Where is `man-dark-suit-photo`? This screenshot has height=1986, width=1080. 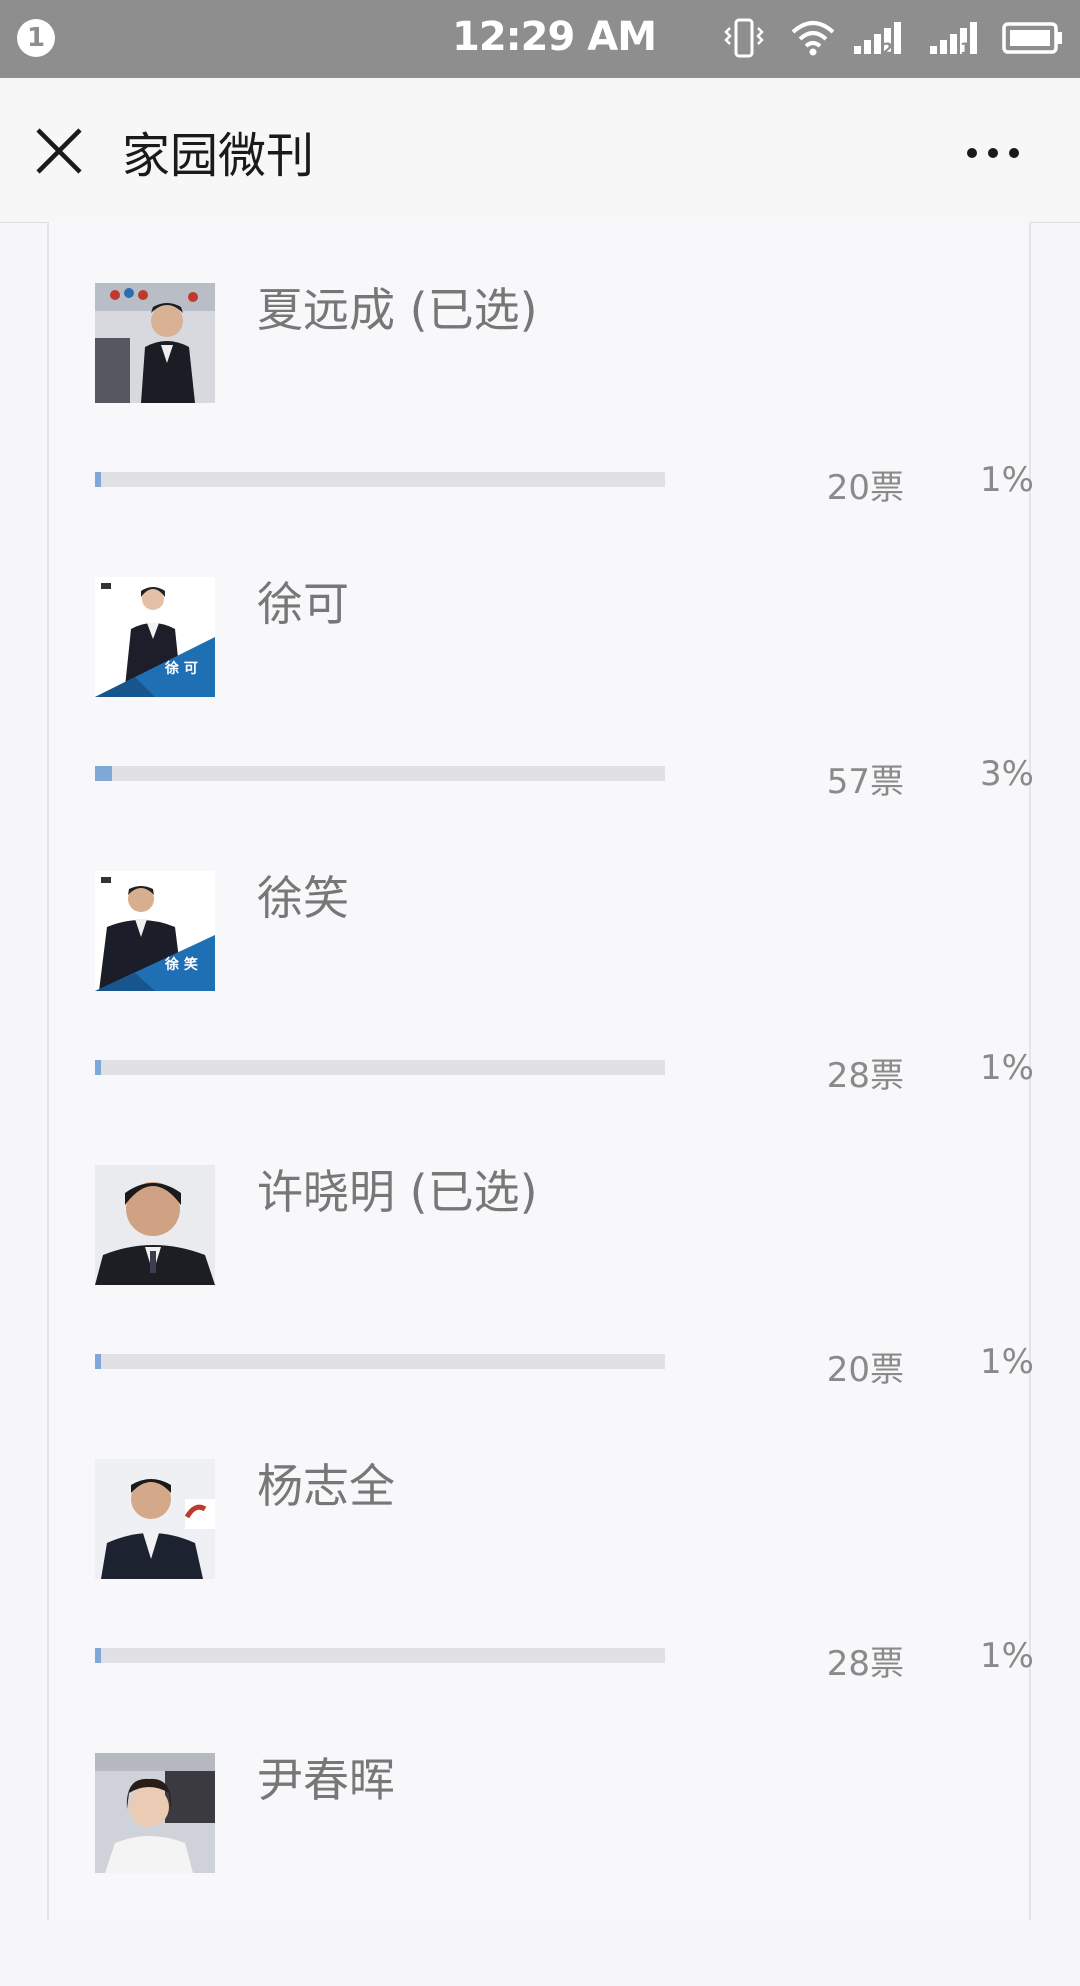 man-dark-suit-photo is located at coordinates (155, 343).